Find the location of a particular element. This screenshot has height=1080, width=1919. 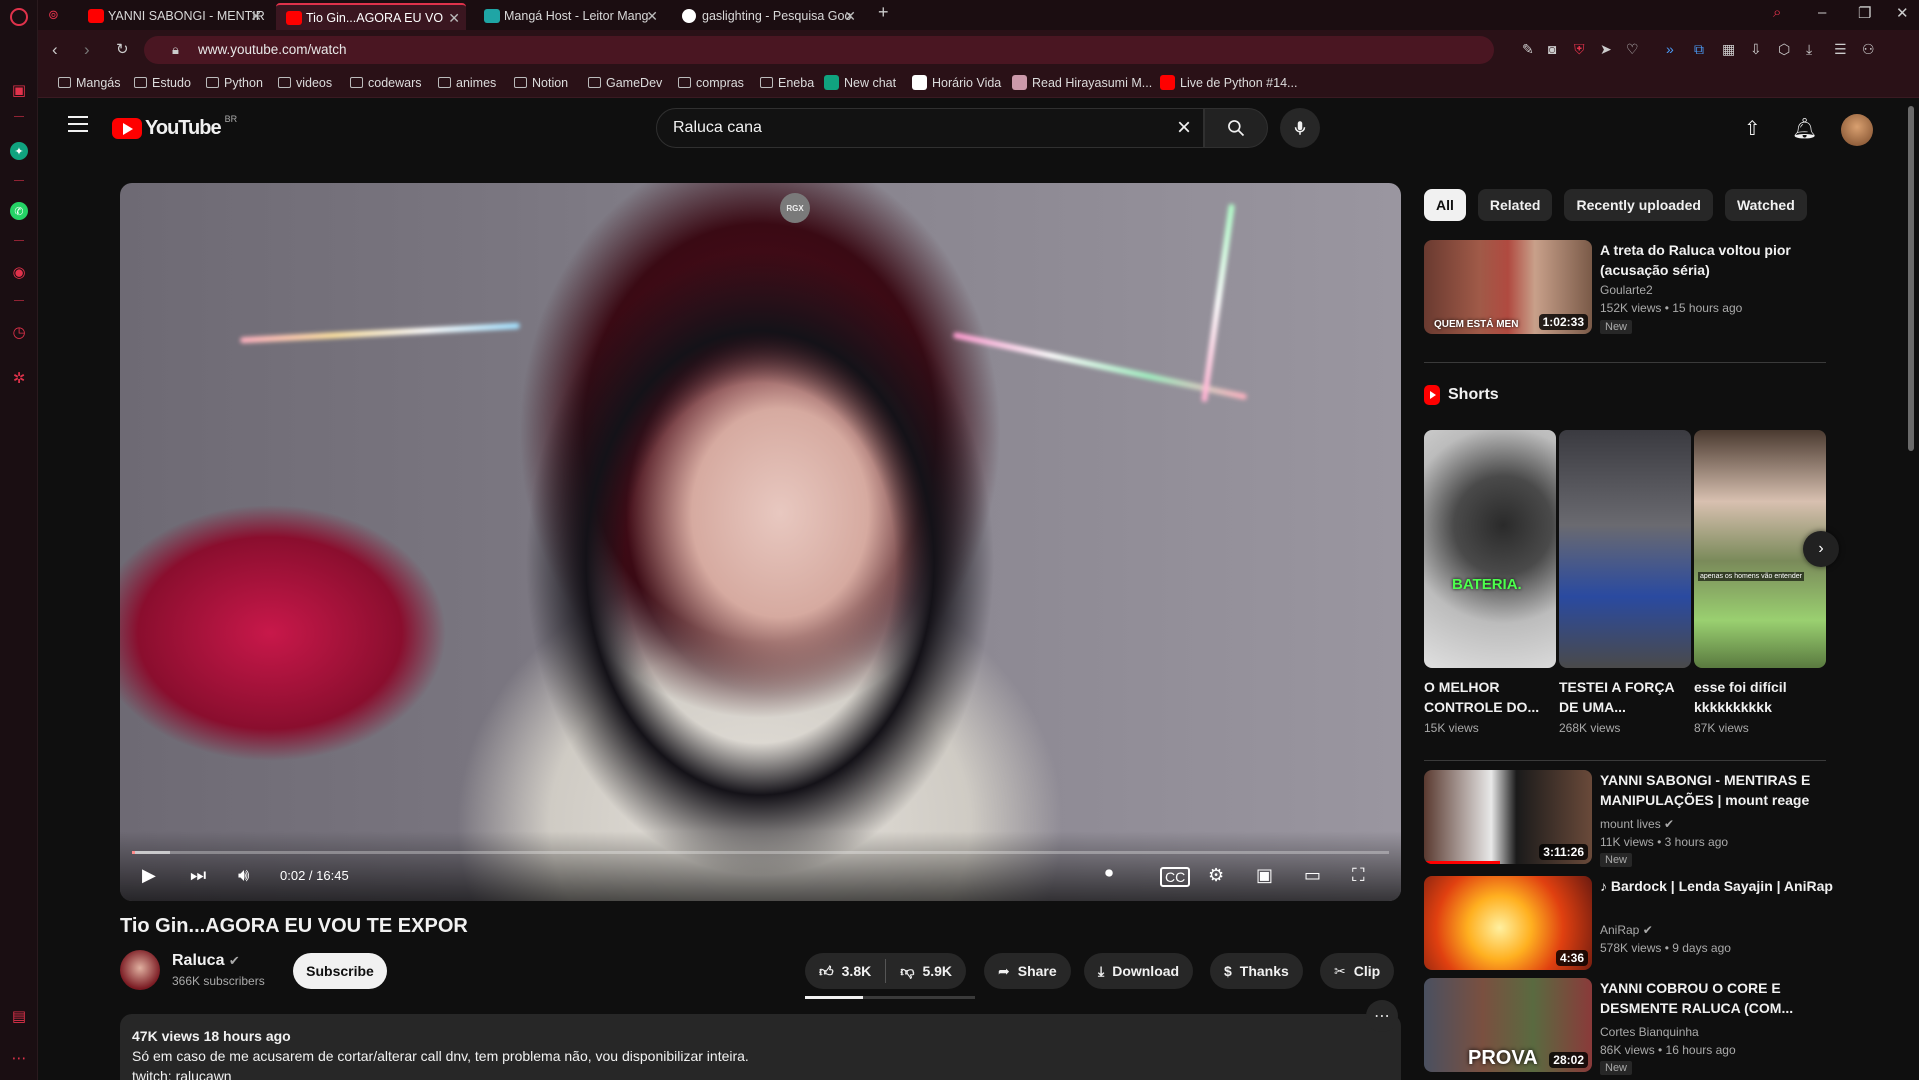

page-scrollbar is located at coordinates (1911, 278).